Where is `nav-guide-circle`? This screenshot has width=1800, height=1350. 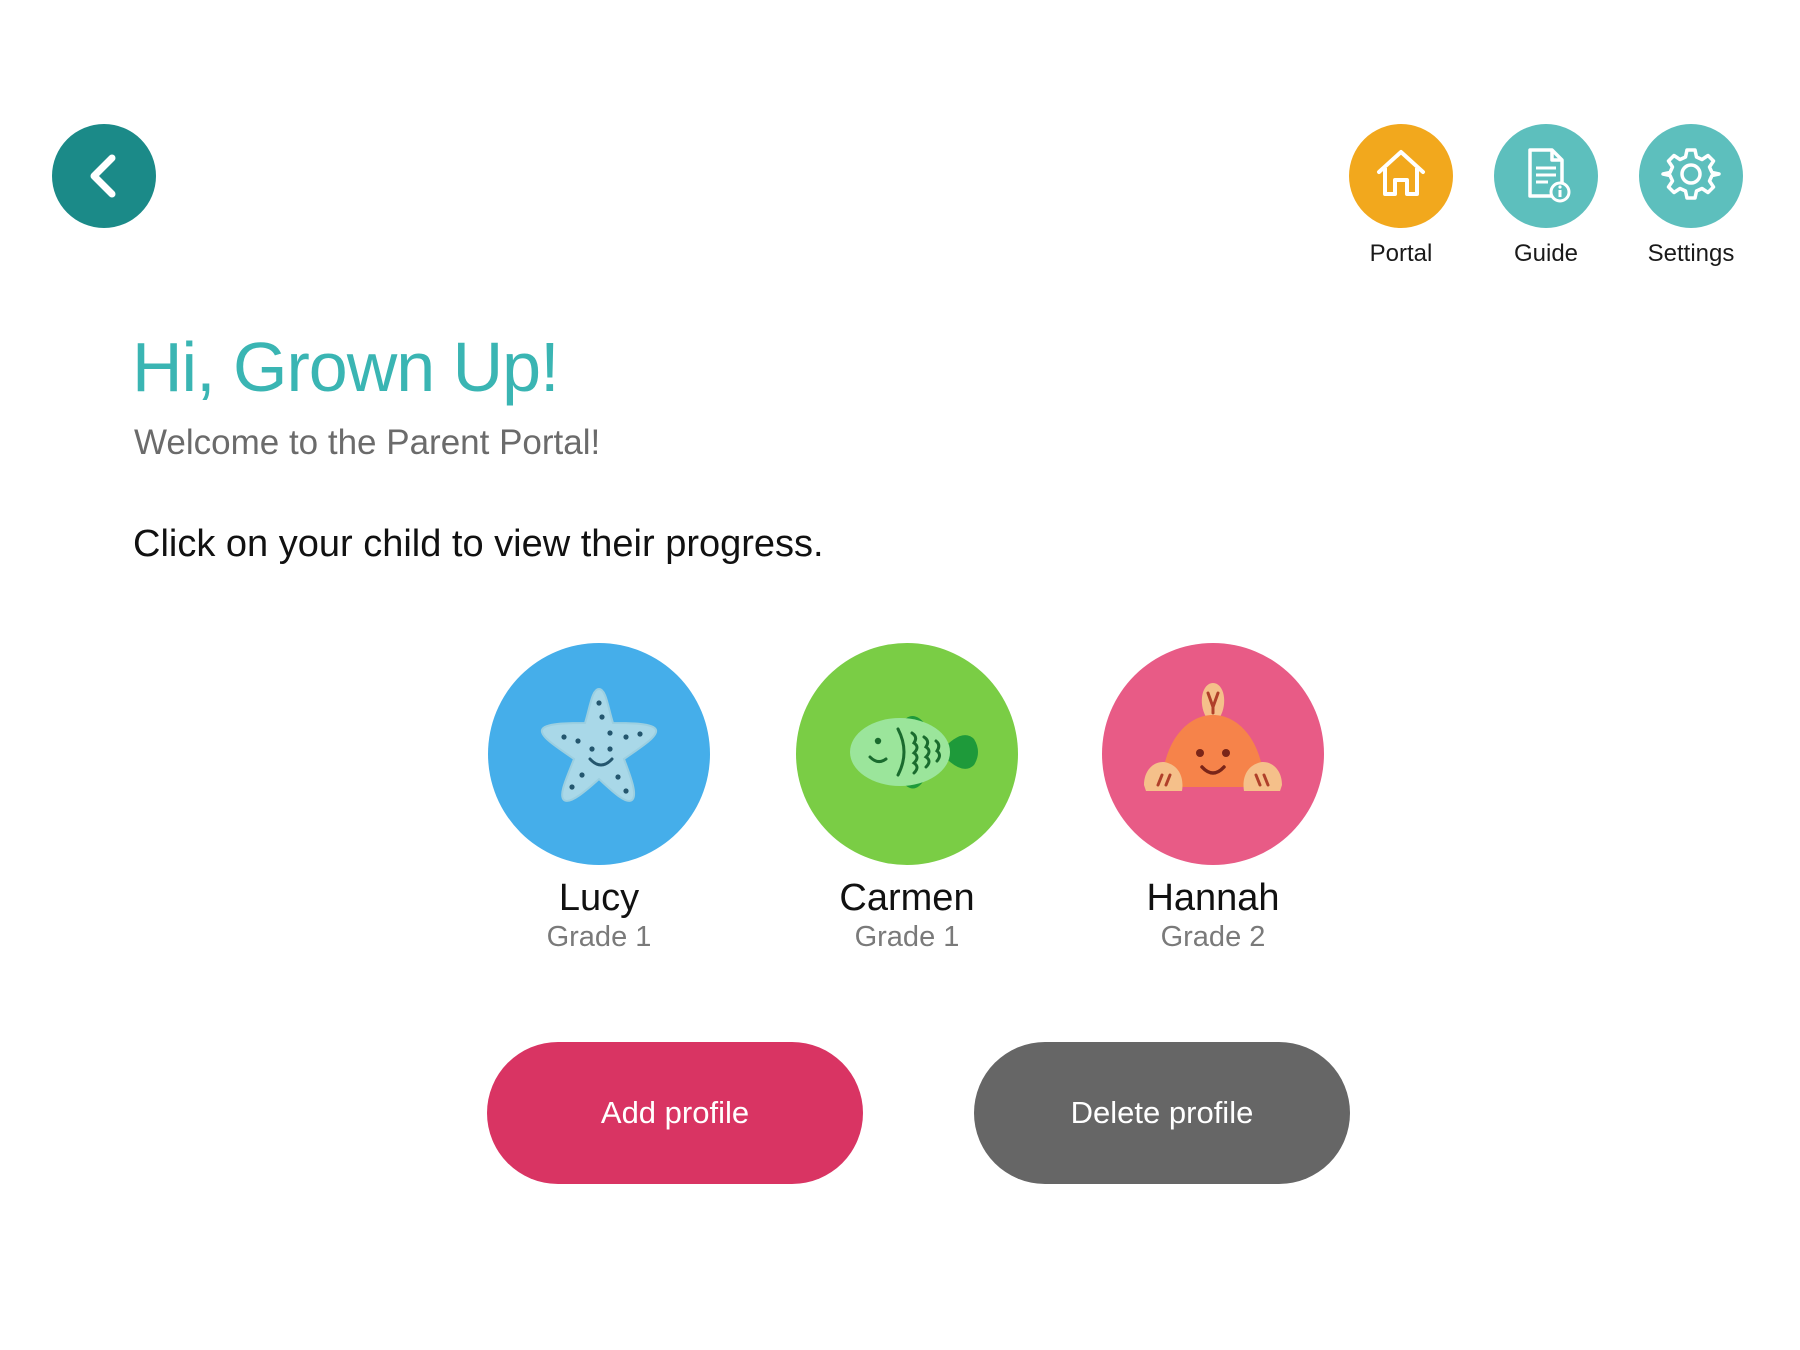
nav-guide-circle is located at coordinates (1546, 176).